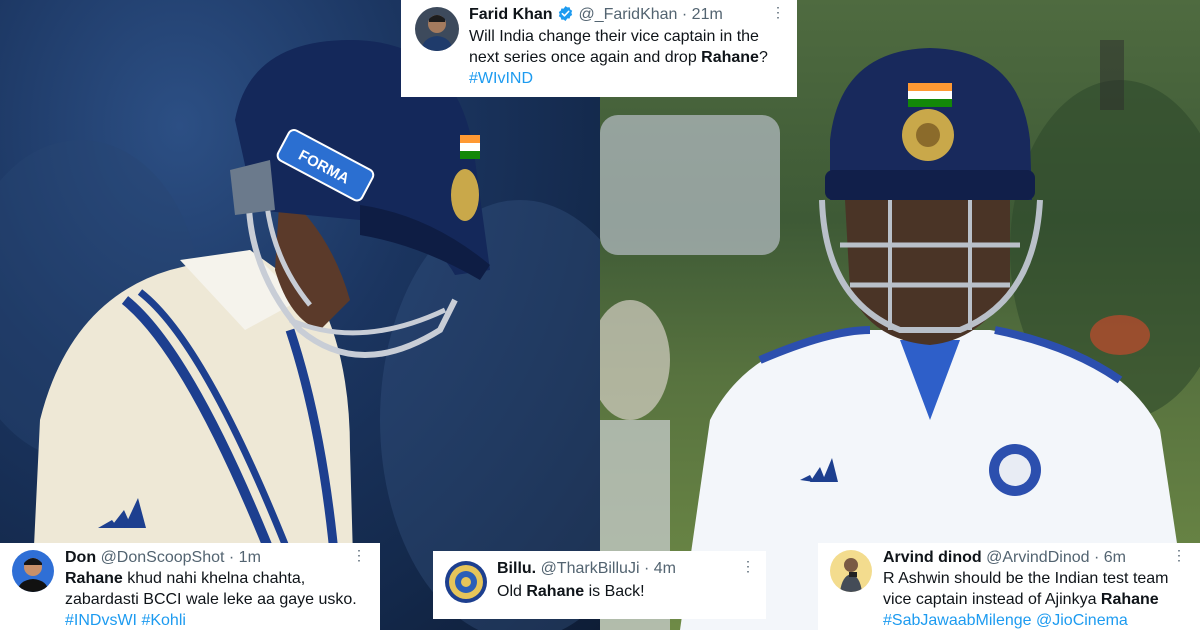 This screenshot has height=630, width=1200. I want to click on tweet-text-part: Old, so click(512, 591).